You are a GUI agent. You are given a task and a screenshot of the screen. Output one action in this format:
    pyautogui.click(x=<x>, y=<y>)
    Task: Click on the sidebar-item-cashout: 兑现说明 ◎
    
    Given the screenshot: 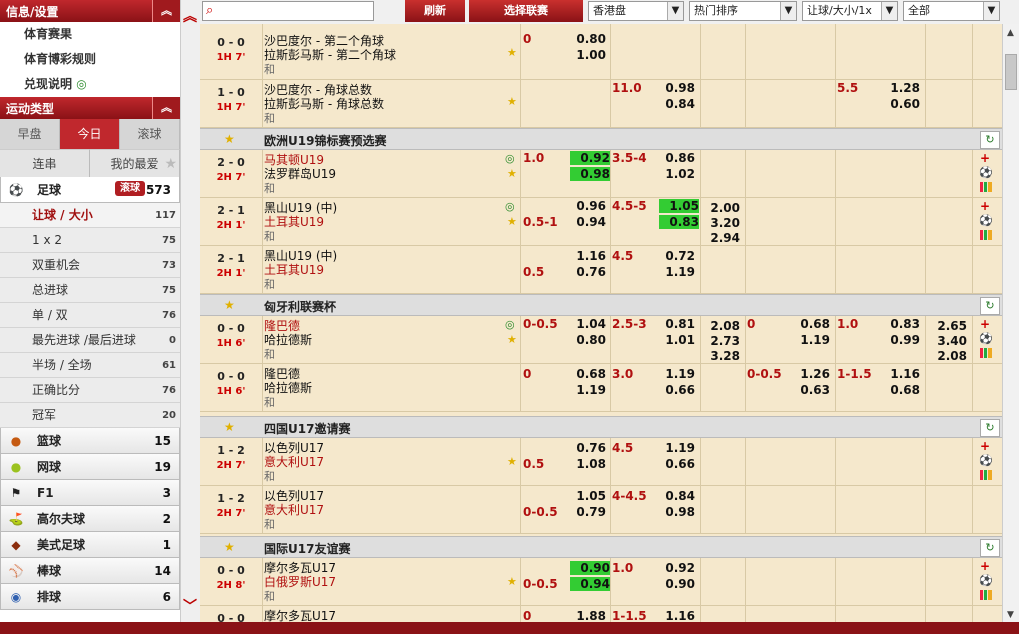 What is the action you would take?
    pyautogui.click(x=90, y=84)
    